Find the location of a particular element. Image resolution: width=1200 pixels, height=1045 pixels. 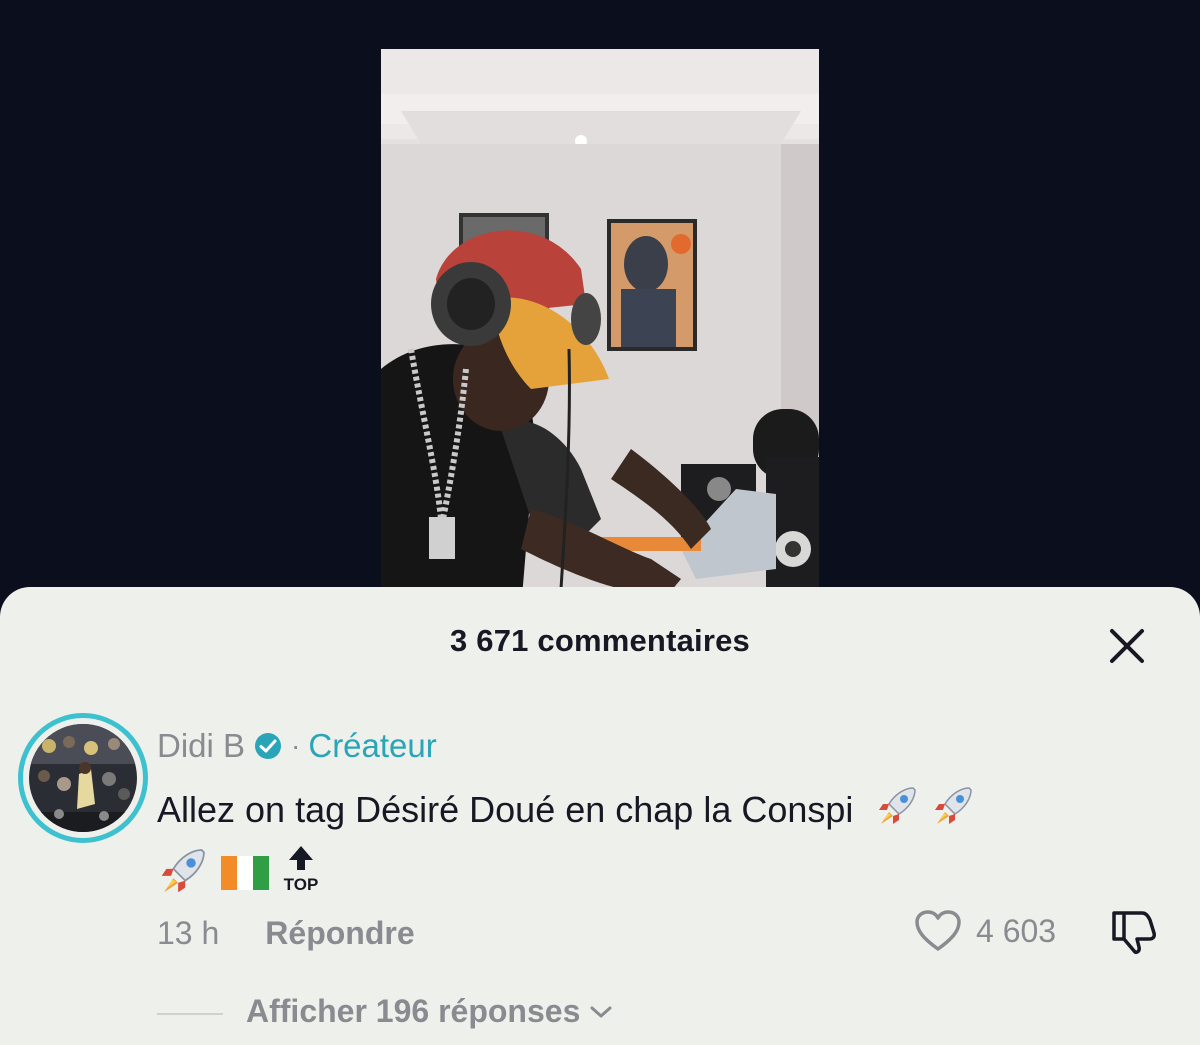

avatar-image is located at coordinates (83, 778).